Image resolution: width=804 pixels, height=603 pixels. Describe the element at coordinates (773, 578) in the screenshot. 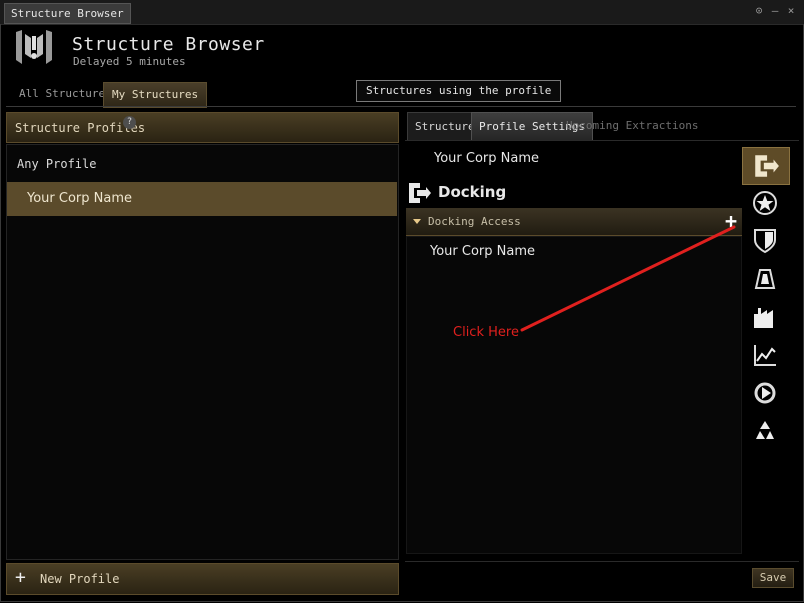

I see `save-button: Save` at that location.